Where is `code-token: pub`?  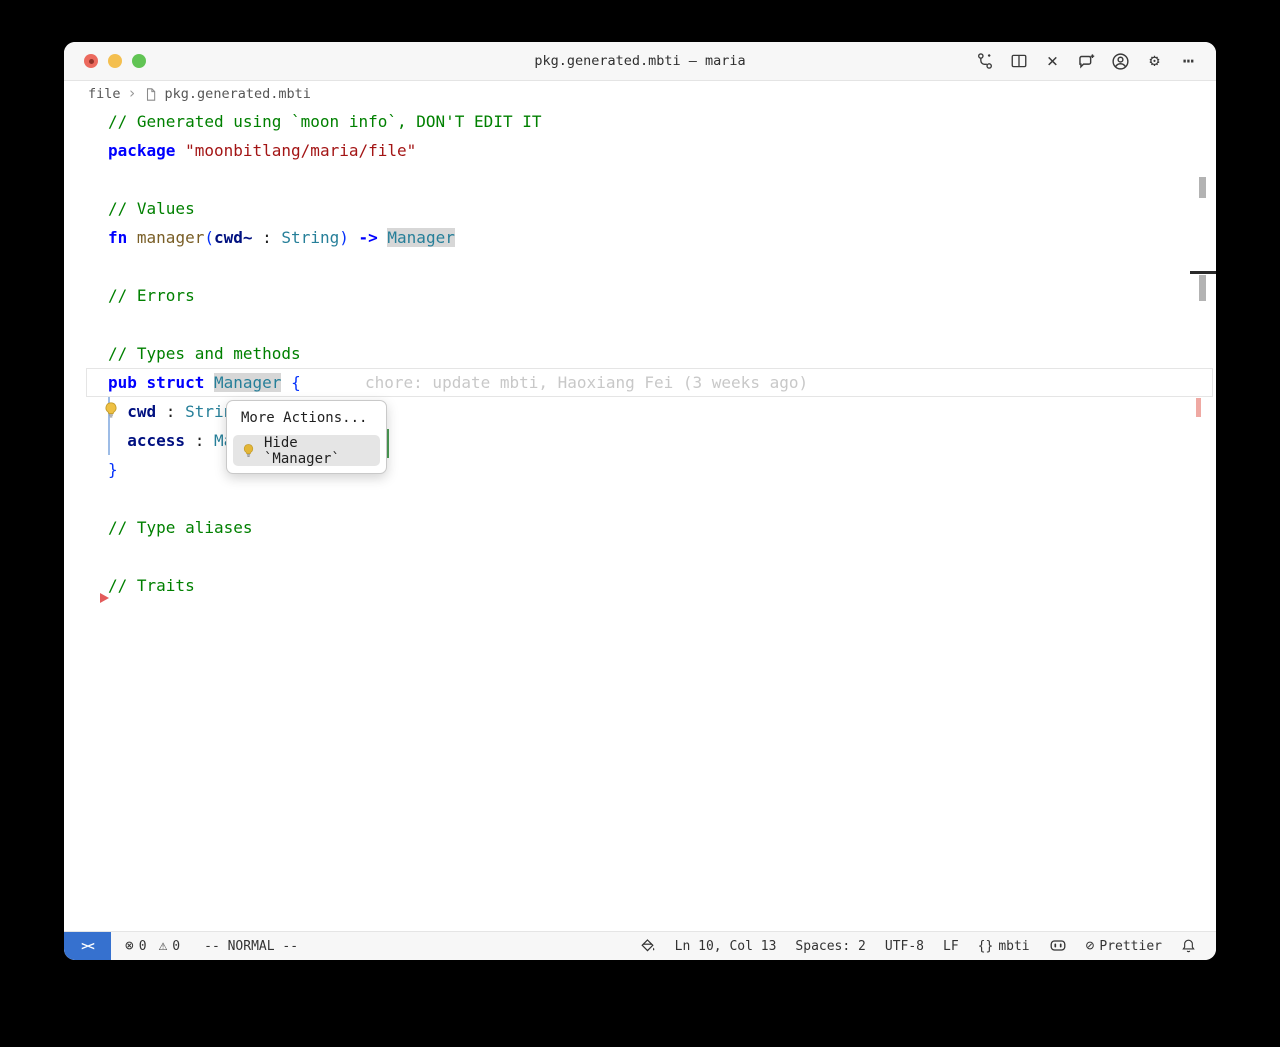
code-token: pub is located at coordinates (122, 382).